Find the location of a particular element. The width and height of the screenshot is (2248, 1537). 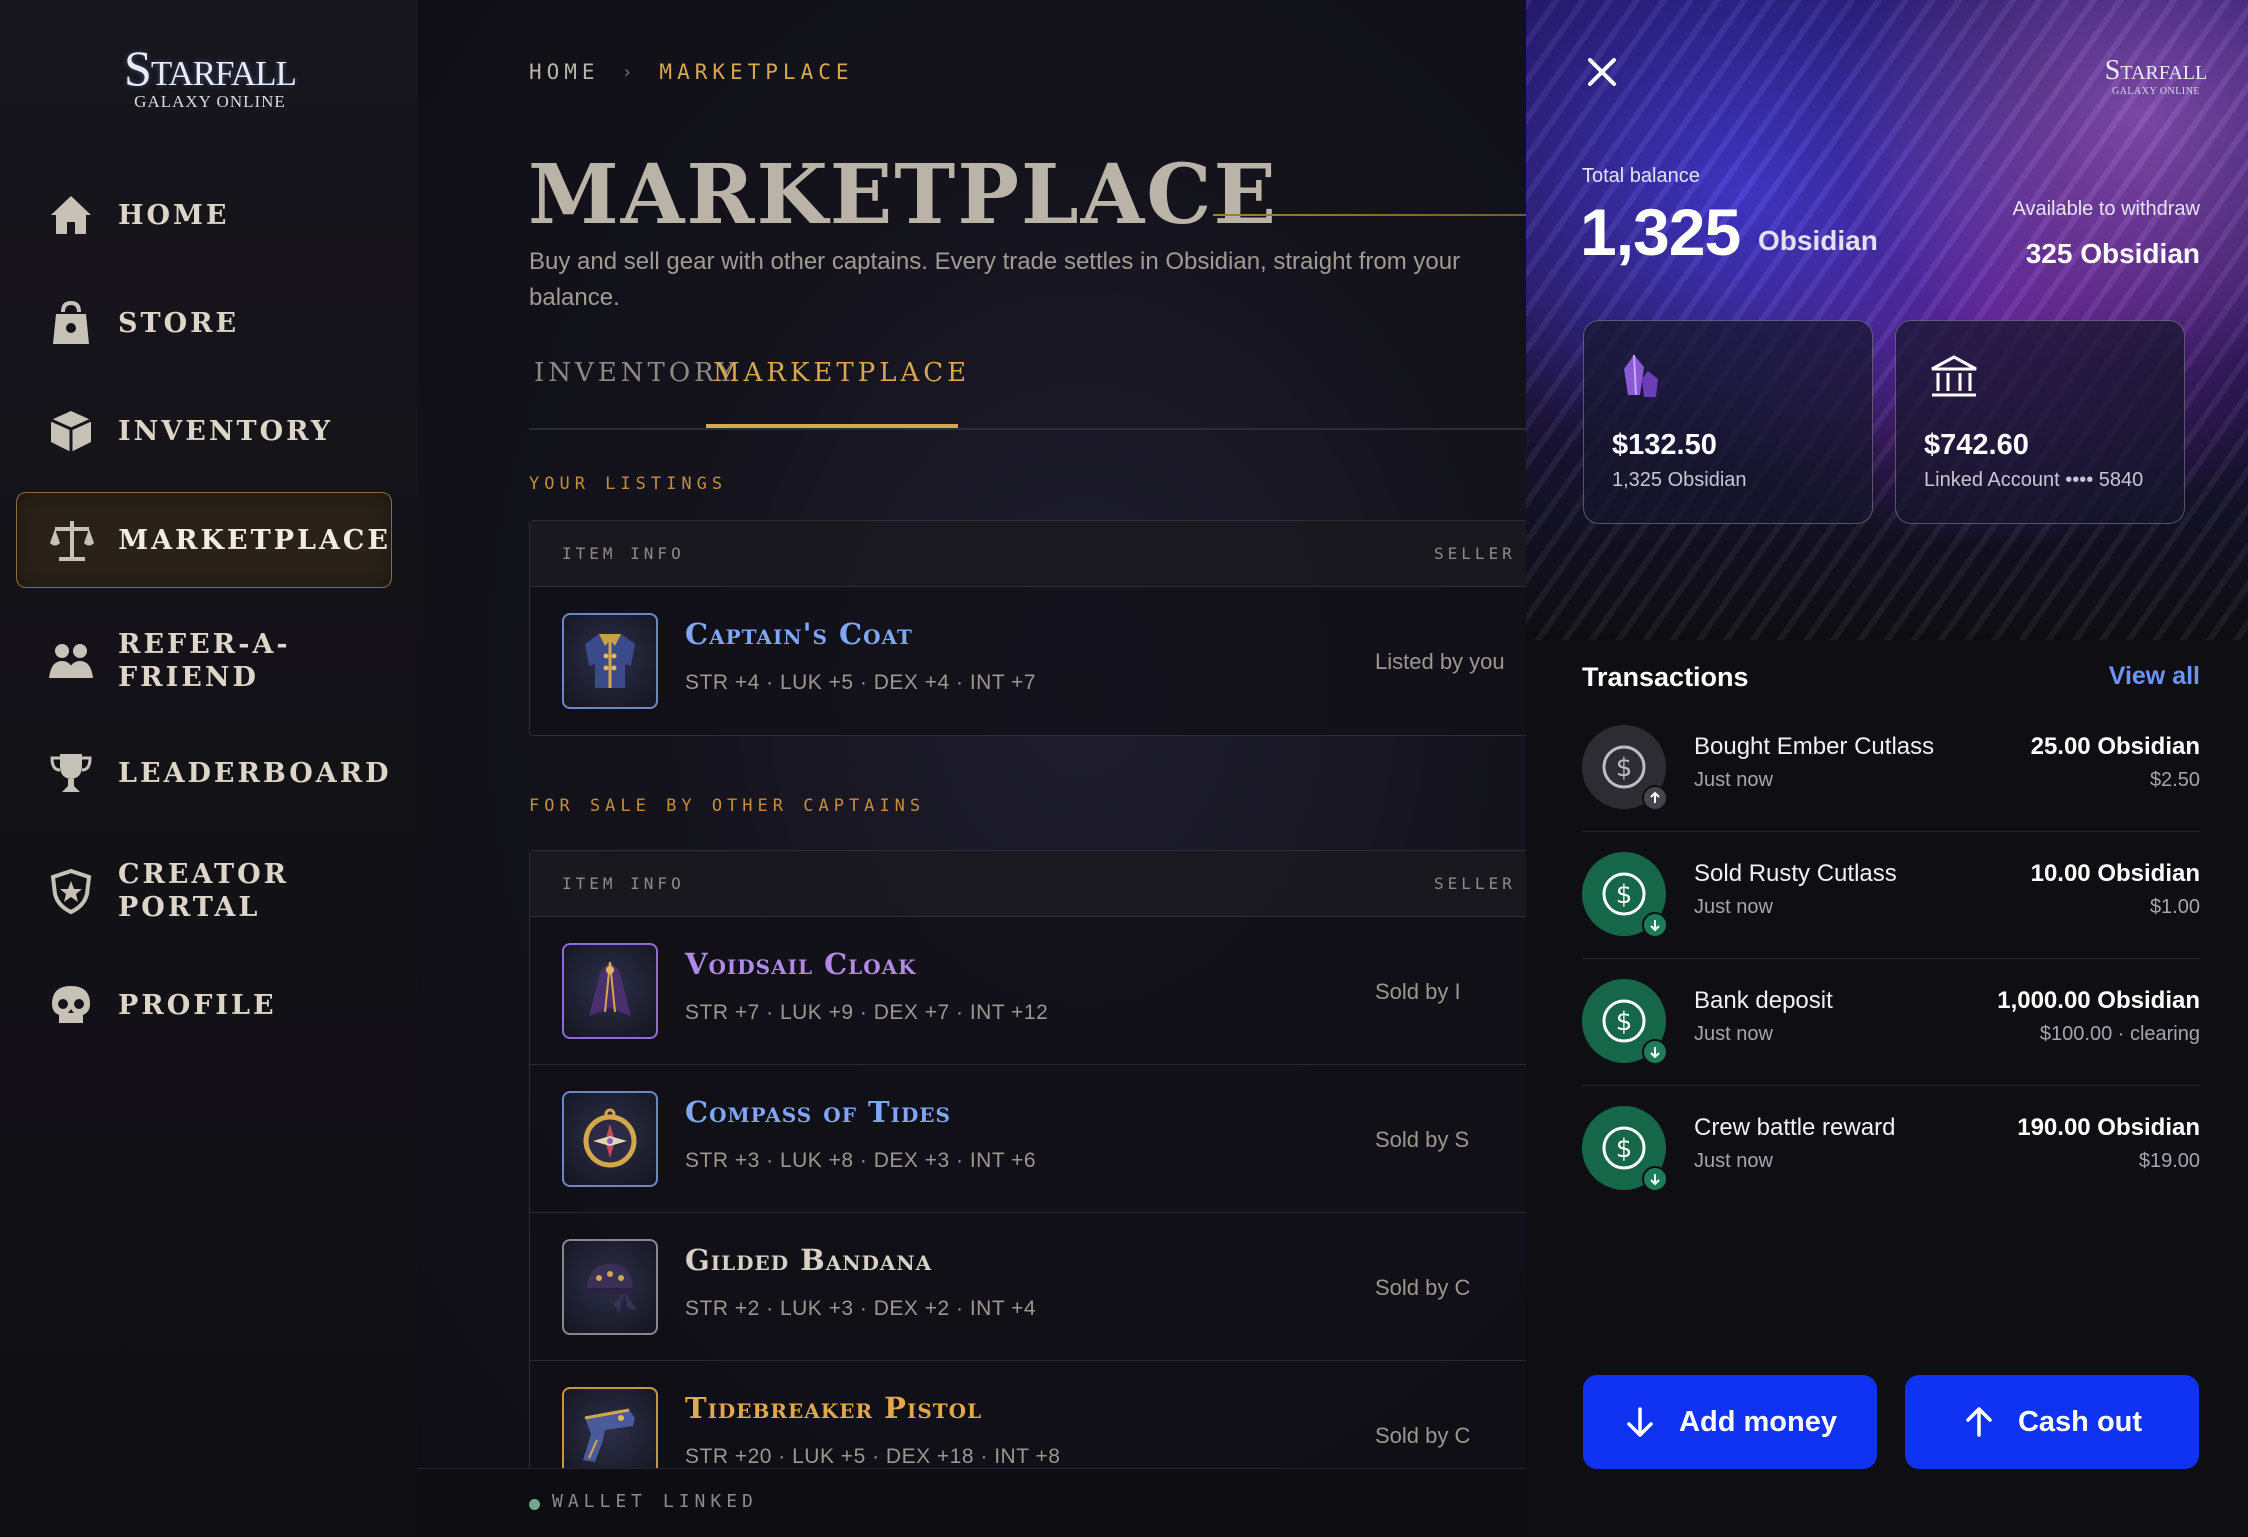

coat-icon is located at coordinates (610, 661).